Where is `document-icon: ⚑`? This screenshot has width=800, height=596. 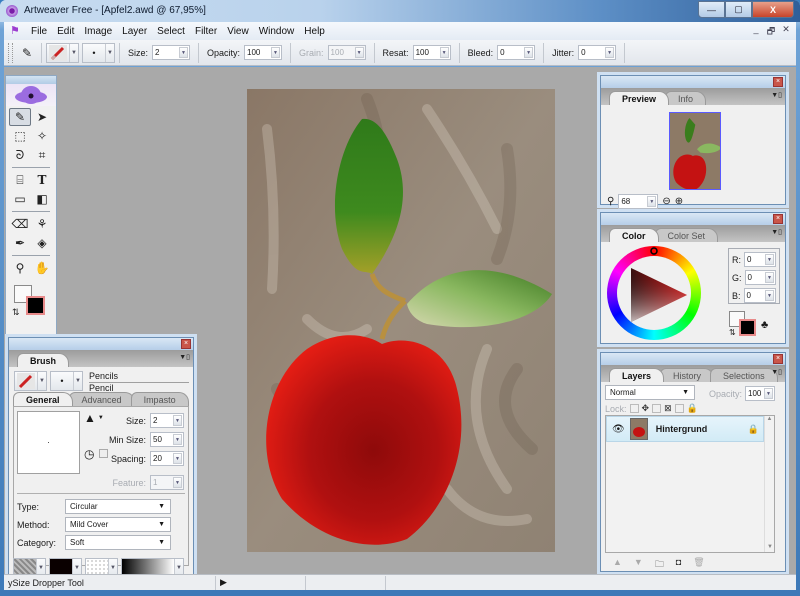 document-icon: ⚑ is located at coordinates (16, 31).